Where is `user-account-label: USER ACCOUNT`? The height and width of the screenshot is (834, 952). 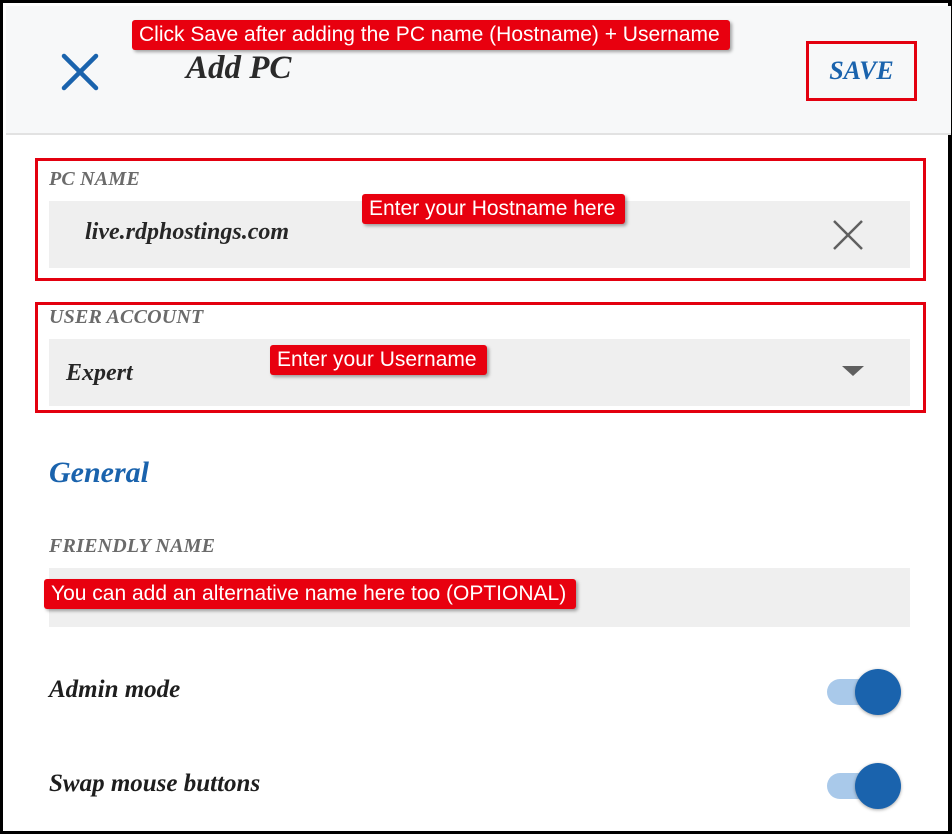
user-account-label: USER ACCOUNT is located at coordinates (126, 317).